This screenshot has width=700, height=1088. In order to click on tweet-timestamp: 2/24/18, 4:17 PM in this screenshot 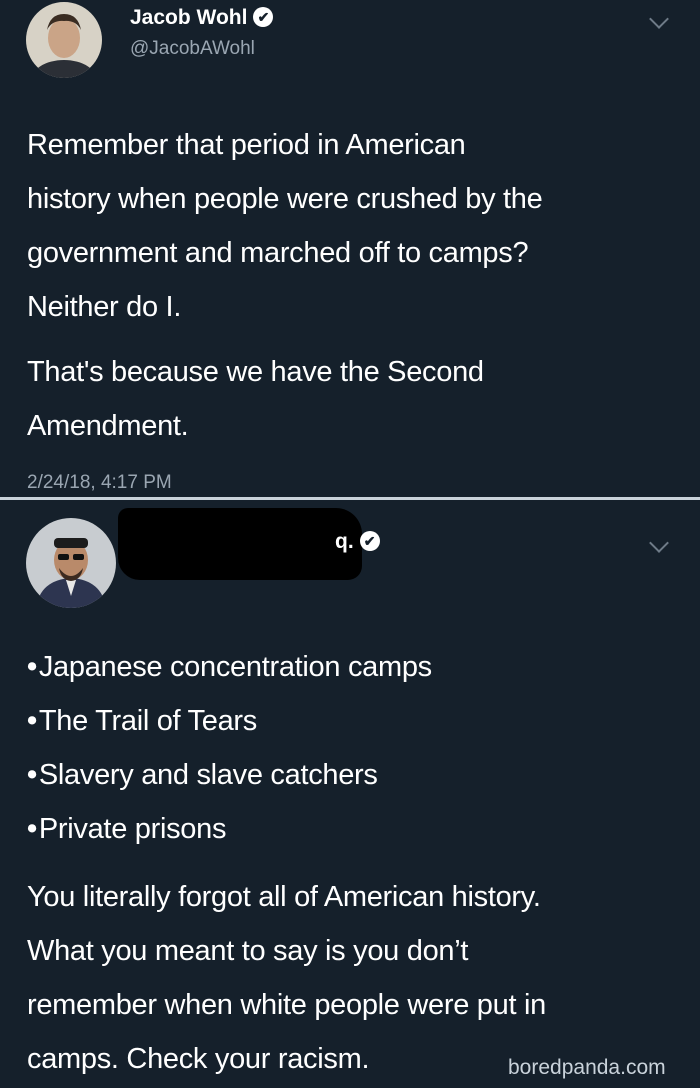, I will do `click(99, 483)`.